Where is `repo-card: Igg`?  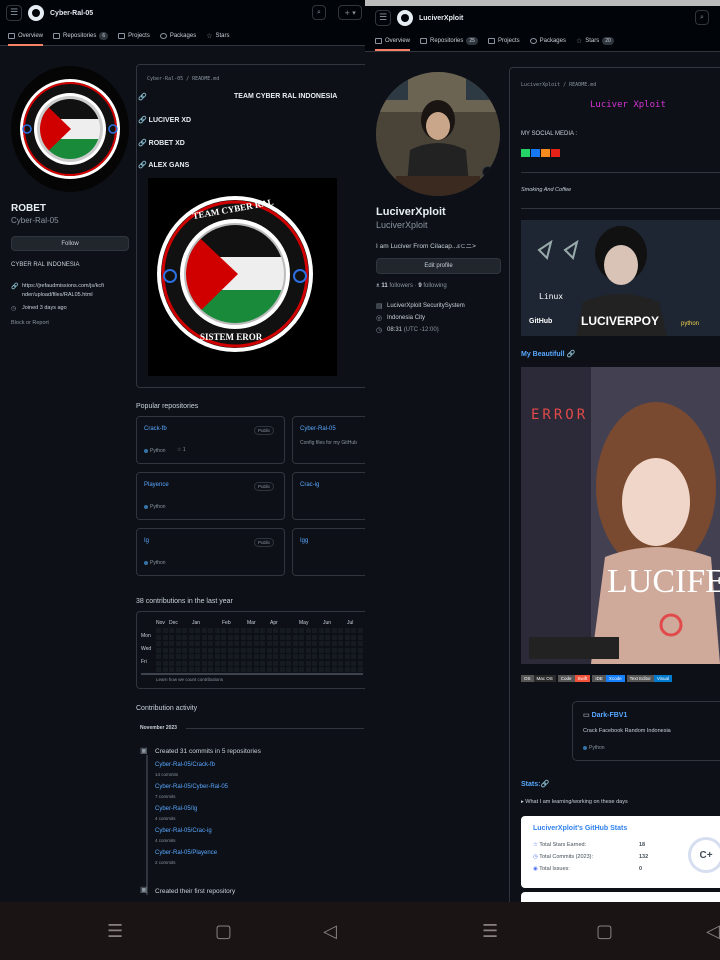 repo-card: Igg is located at coordinates (328, 552).